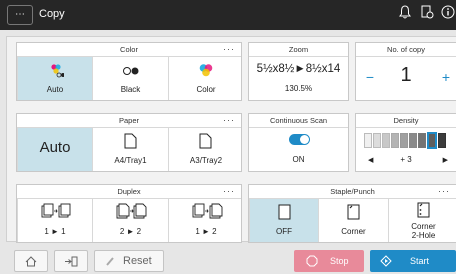 This screenshot has width=456, height=274. What do you see at coordinates (52, 14) in the screenshot?
I see `app-title: Copy` at bounding box center [52, 14].